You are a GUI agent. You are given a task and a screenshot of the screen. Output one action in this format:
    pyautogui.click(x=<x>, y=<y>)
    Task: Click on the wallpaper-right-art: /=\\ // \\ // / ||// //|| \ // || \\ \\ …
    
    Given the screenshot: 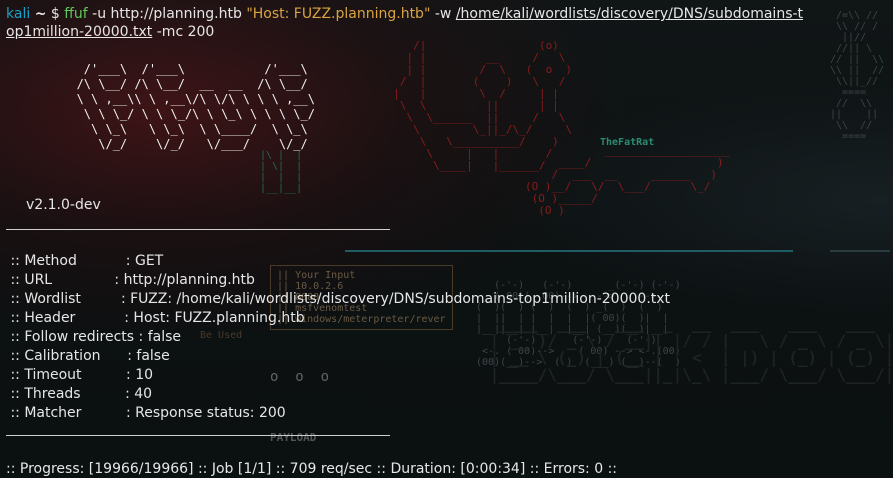 What is the action you would take?
    pyautogui.click(x=857, y=76)
    